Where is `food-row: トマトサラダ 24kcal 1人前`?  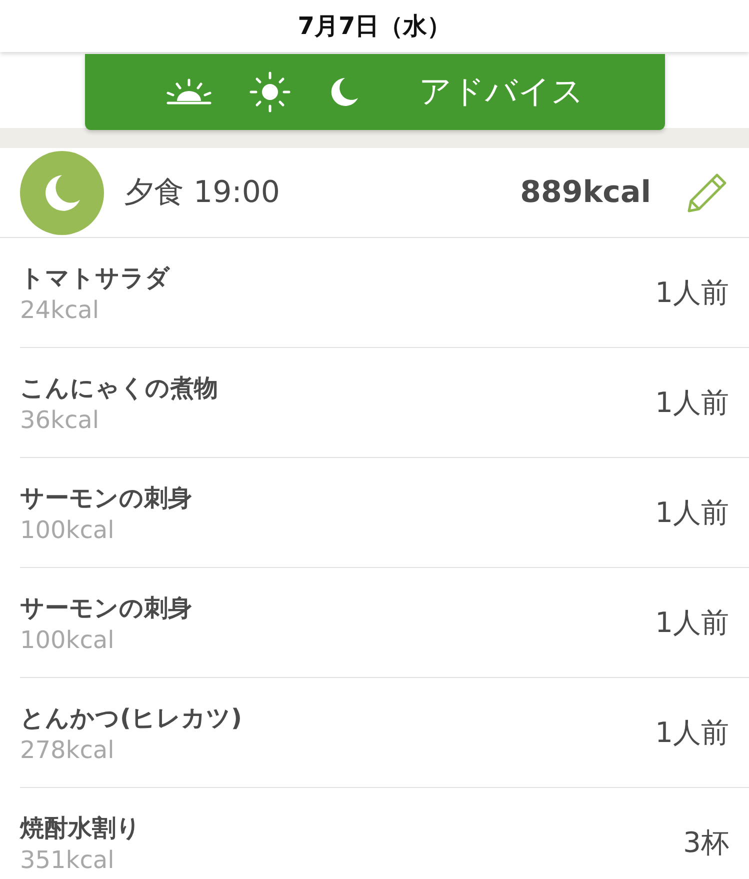
food-row: トマトサラダ 24kcal 1人前 is located at coordinates (384, 293).